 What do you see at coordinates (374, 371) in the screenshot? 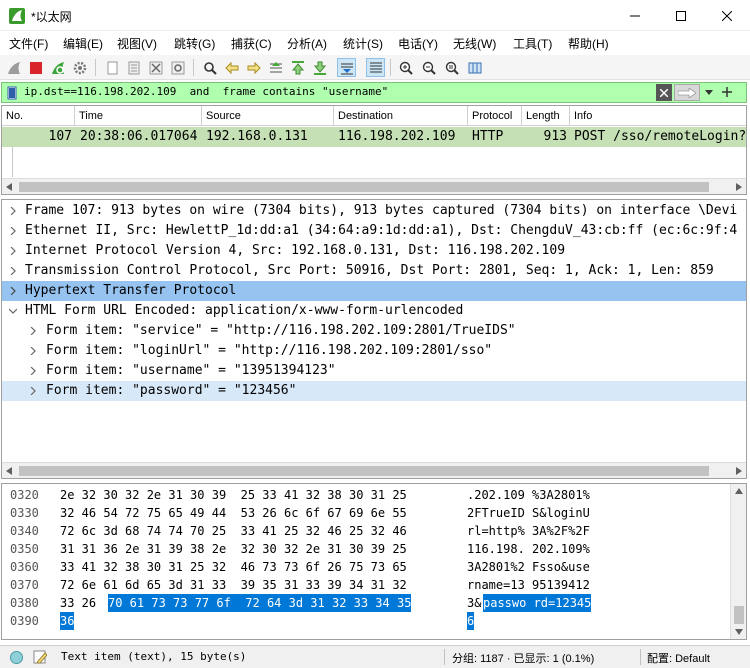
I see `detail-form-item-username: Form item: "username" = "13951394123"` at bounding box center [374, 371].